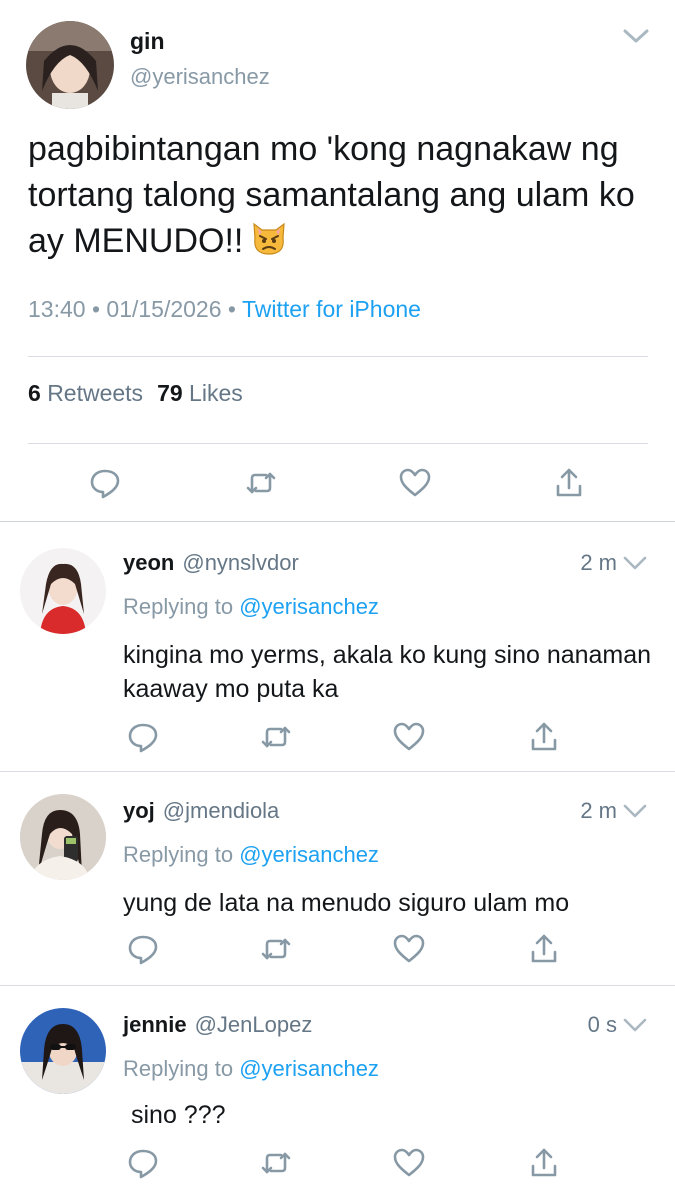  I want to click on retweets-stat: 6 Retweets, so click(85, 393).